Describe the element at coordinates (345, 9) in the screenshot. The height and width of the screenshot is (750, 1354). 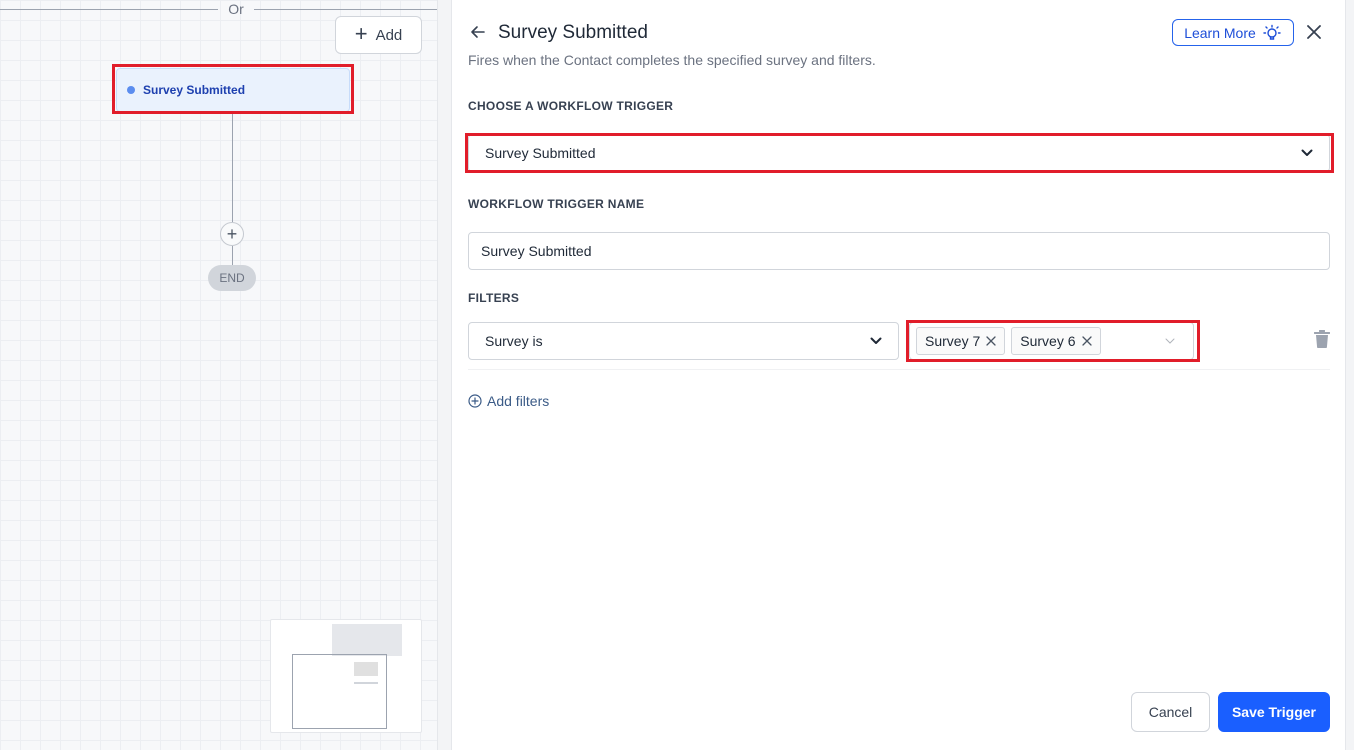
I see `or-divider-right` at that location.